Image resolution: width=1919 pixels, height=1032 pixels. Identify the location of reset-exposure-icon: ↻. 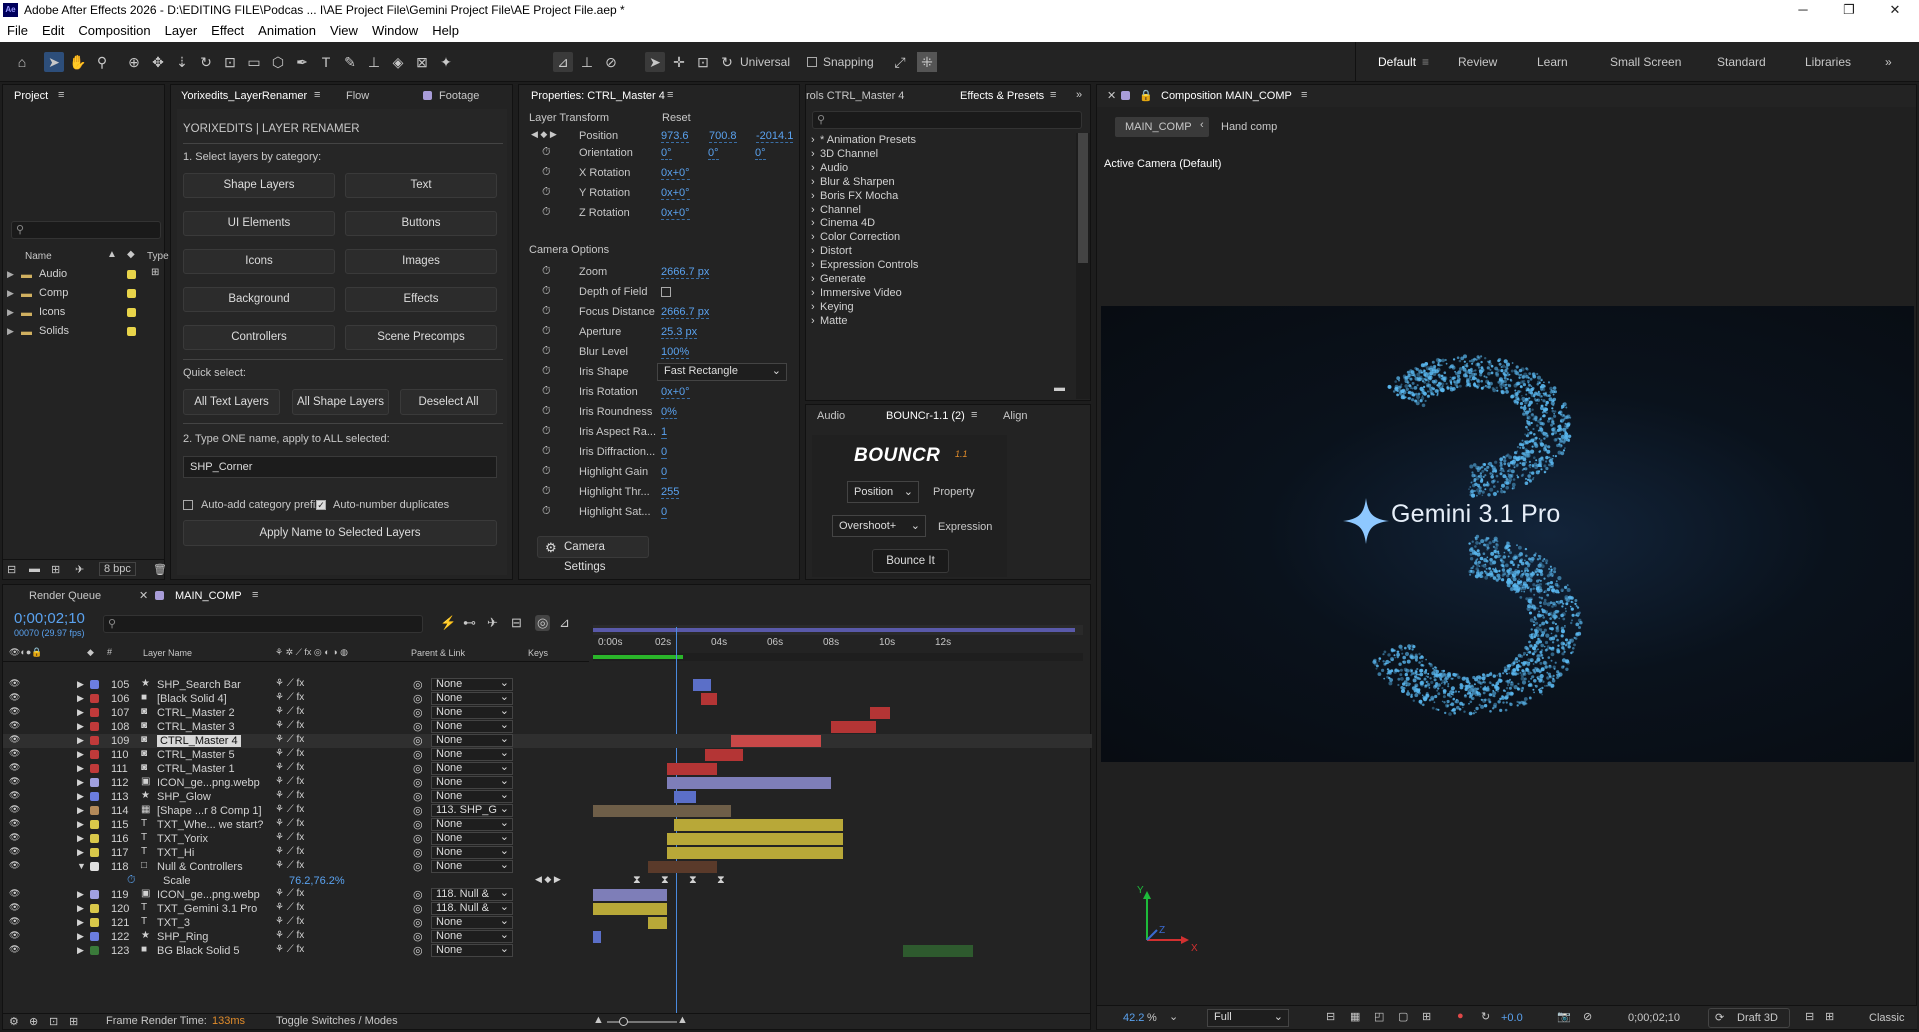
(1485, 1016).